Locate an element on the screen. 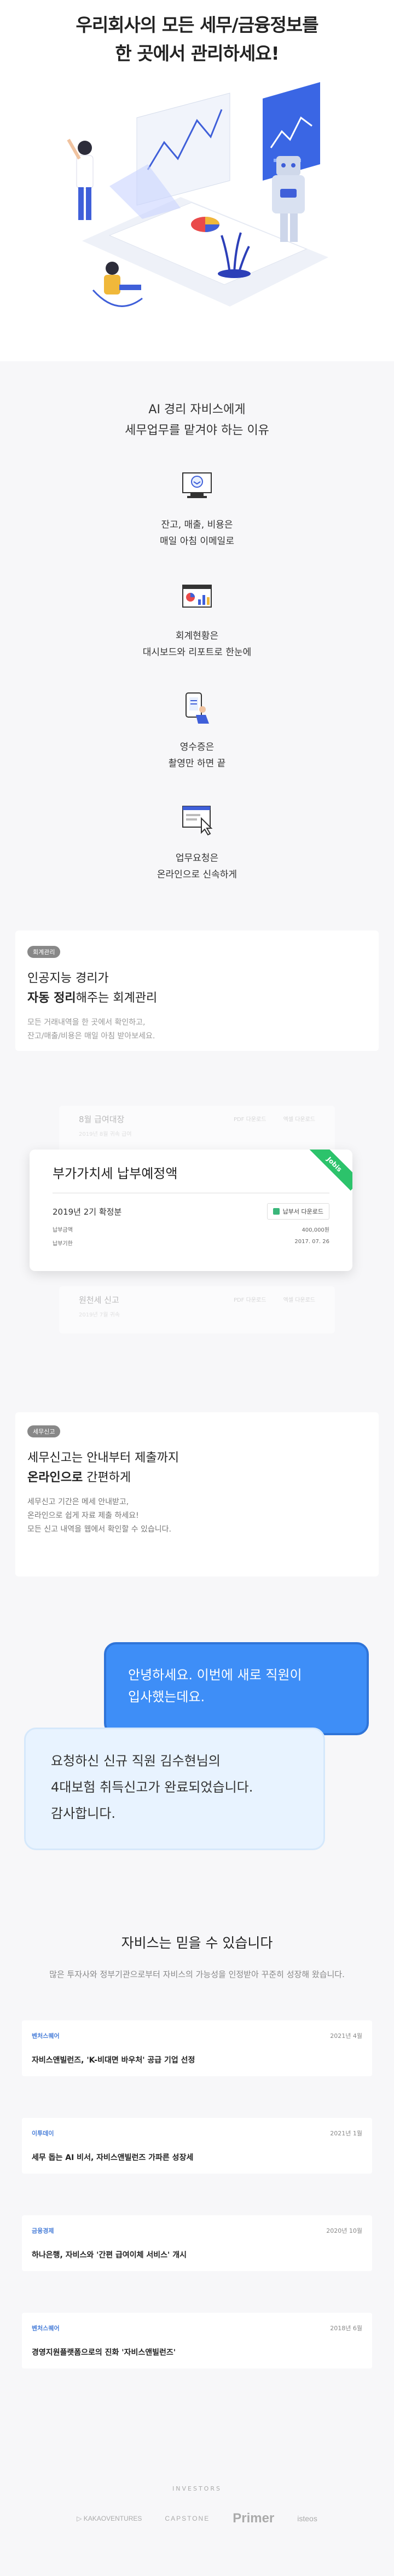 The image size is (394, 2576). news-date: 2018년 6월 is located at coordinates (346, 2328).